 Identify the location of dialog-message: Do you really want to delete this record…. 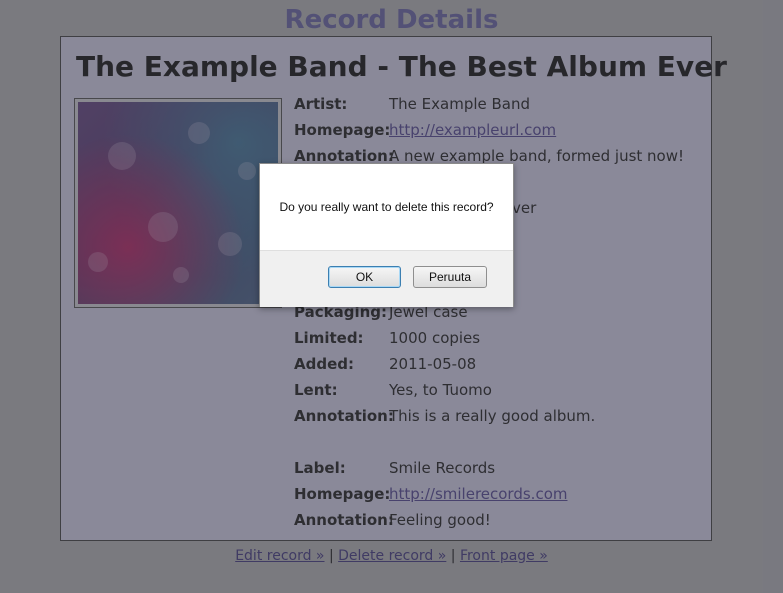
(386, 207).